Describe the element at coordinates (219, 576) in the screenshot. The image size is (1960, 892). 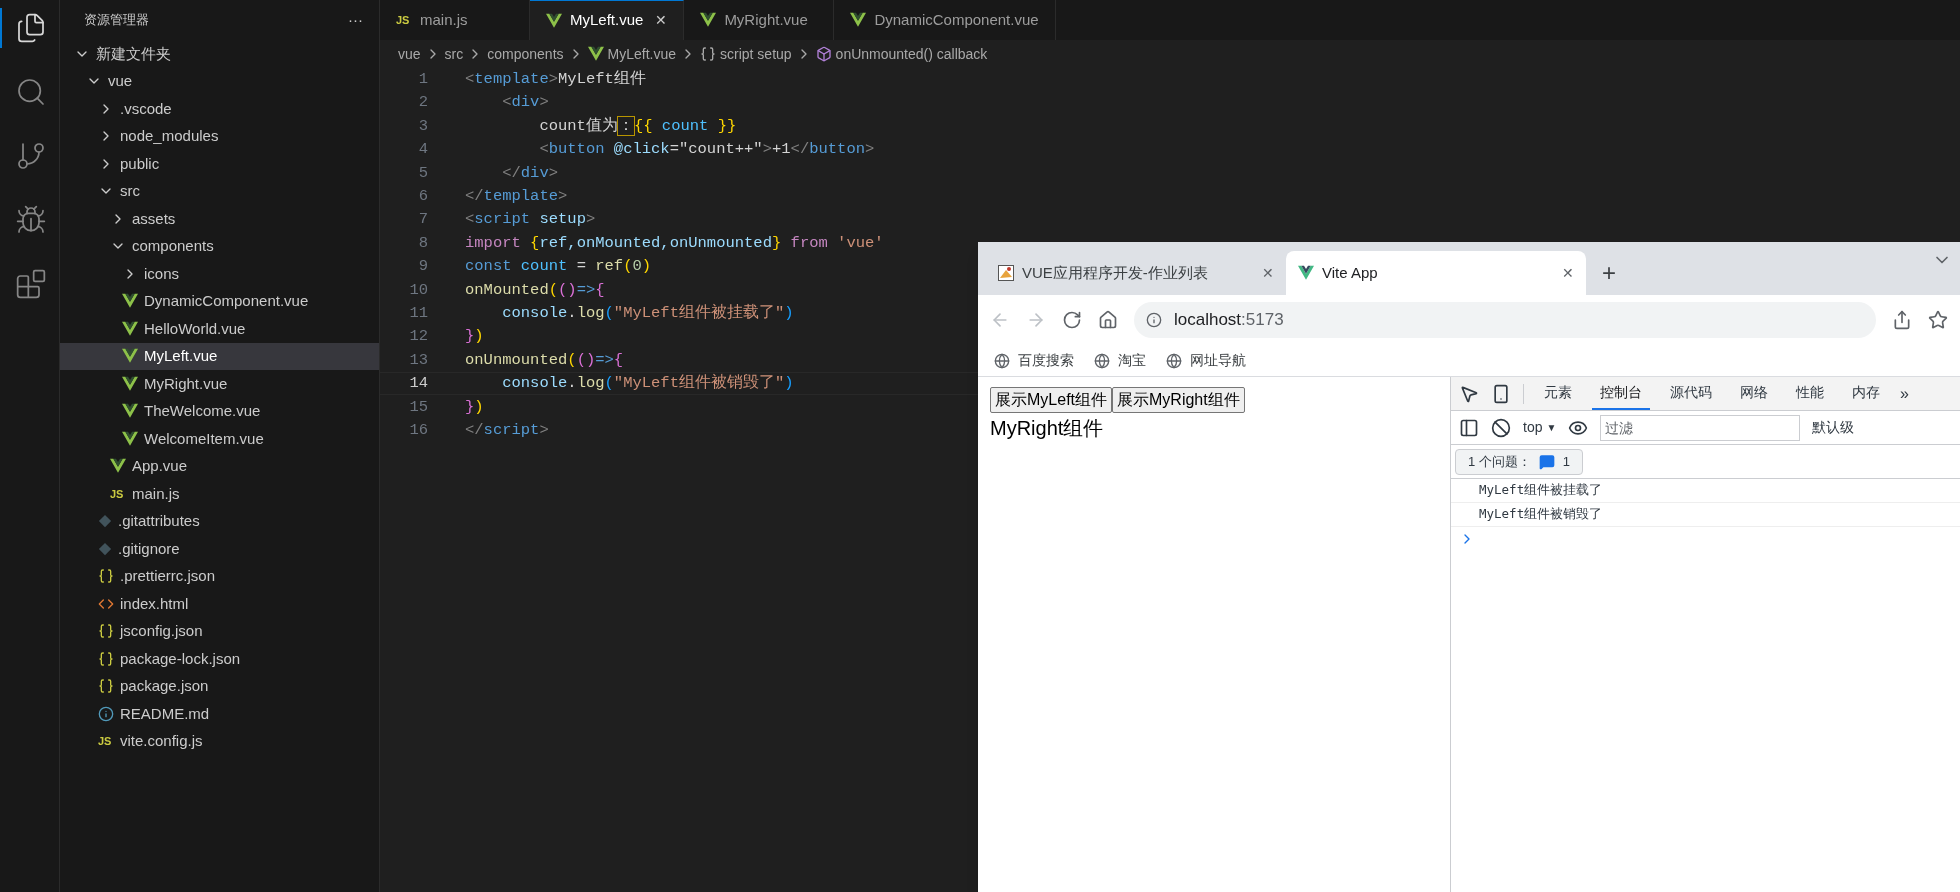
I see `tree-item: .prettierrc.json` at that location.